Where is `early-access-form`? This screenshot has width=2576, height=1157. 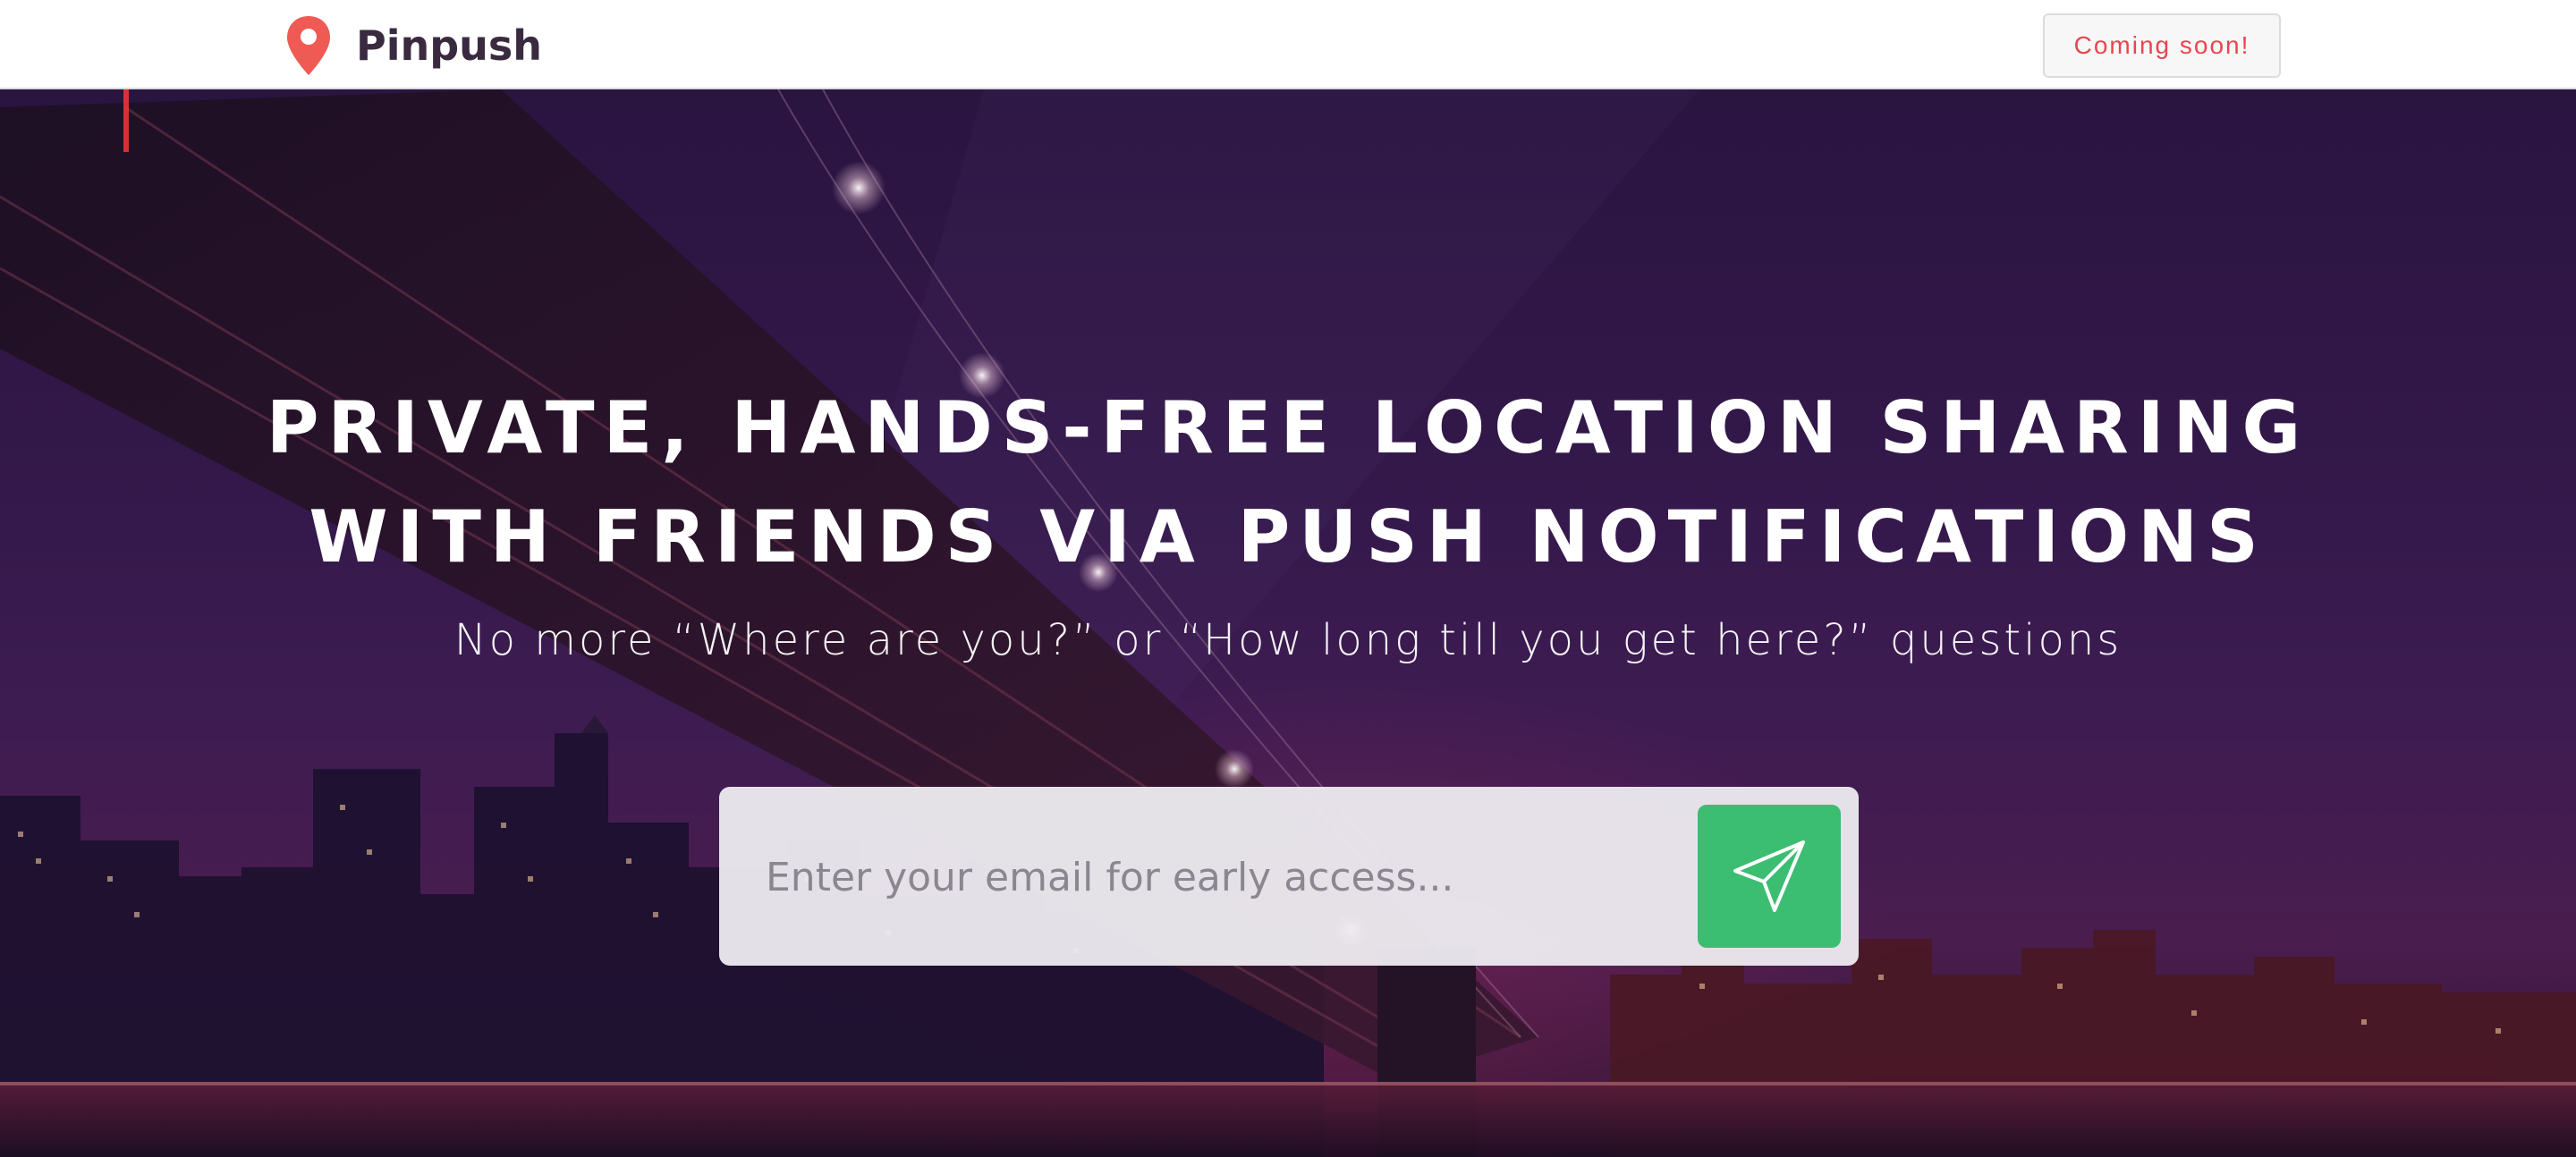 early-access-form is located at coordinates (1289, 876).